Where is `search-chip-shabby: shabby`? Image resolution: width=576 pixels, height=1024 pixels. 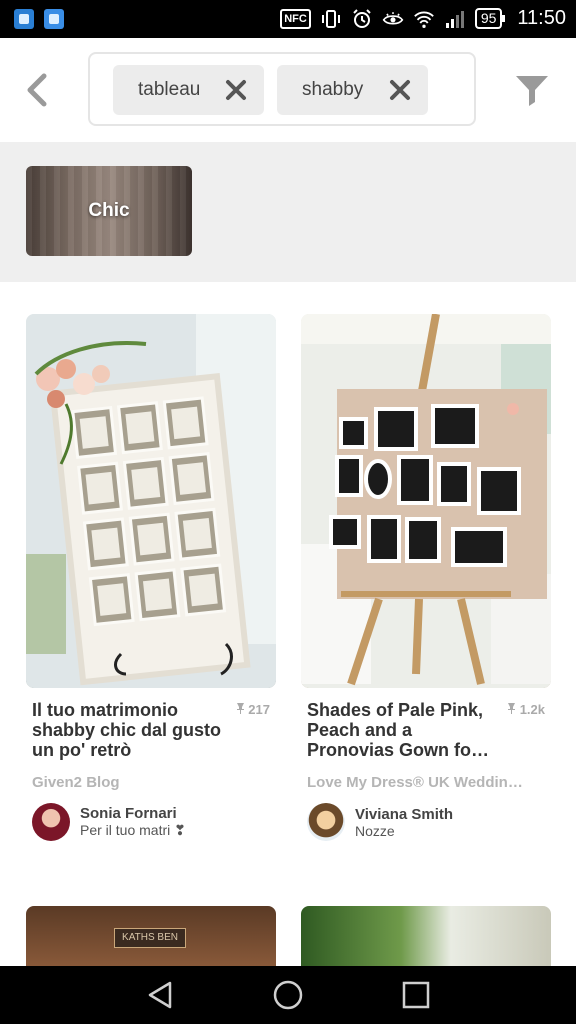 search-chip-shabby: shabby is located at coordinates (352, 90).